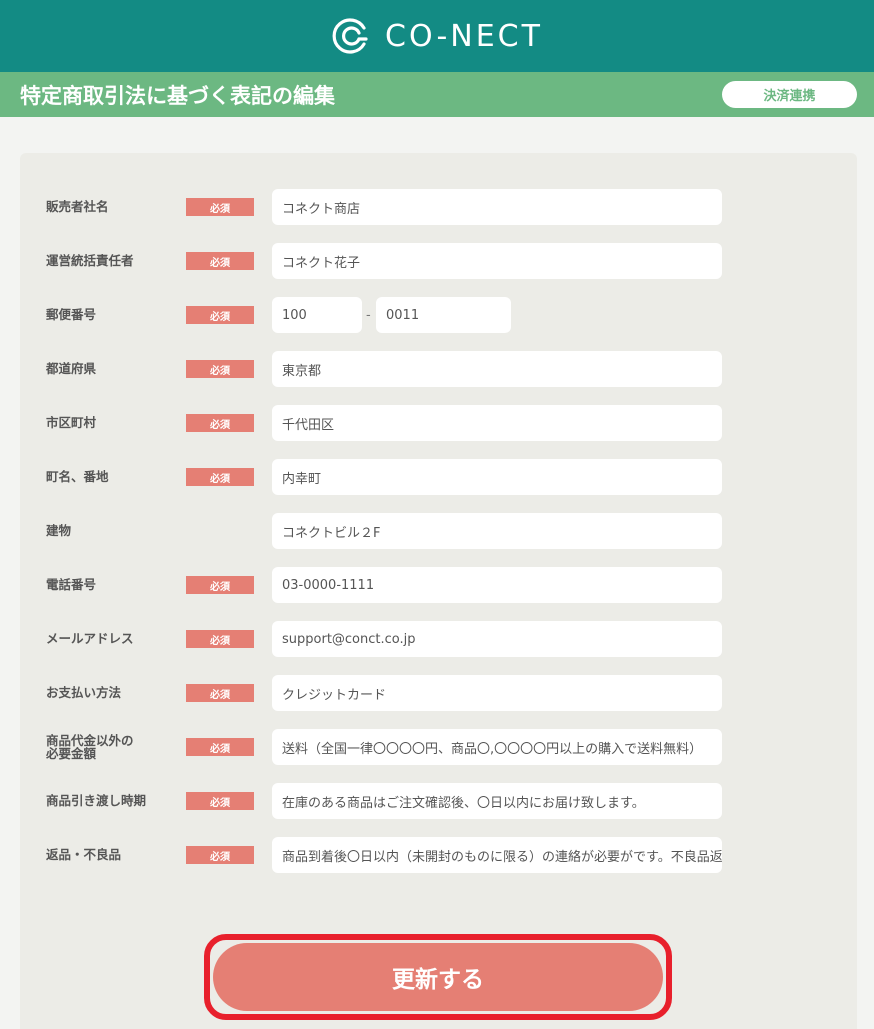 Image resolution: width=874 pixels, height=1029 pixels. Describe the element at coordinates (497, 585) in the screenshot. I see `phone-input: 03-0000-1111` at that location.